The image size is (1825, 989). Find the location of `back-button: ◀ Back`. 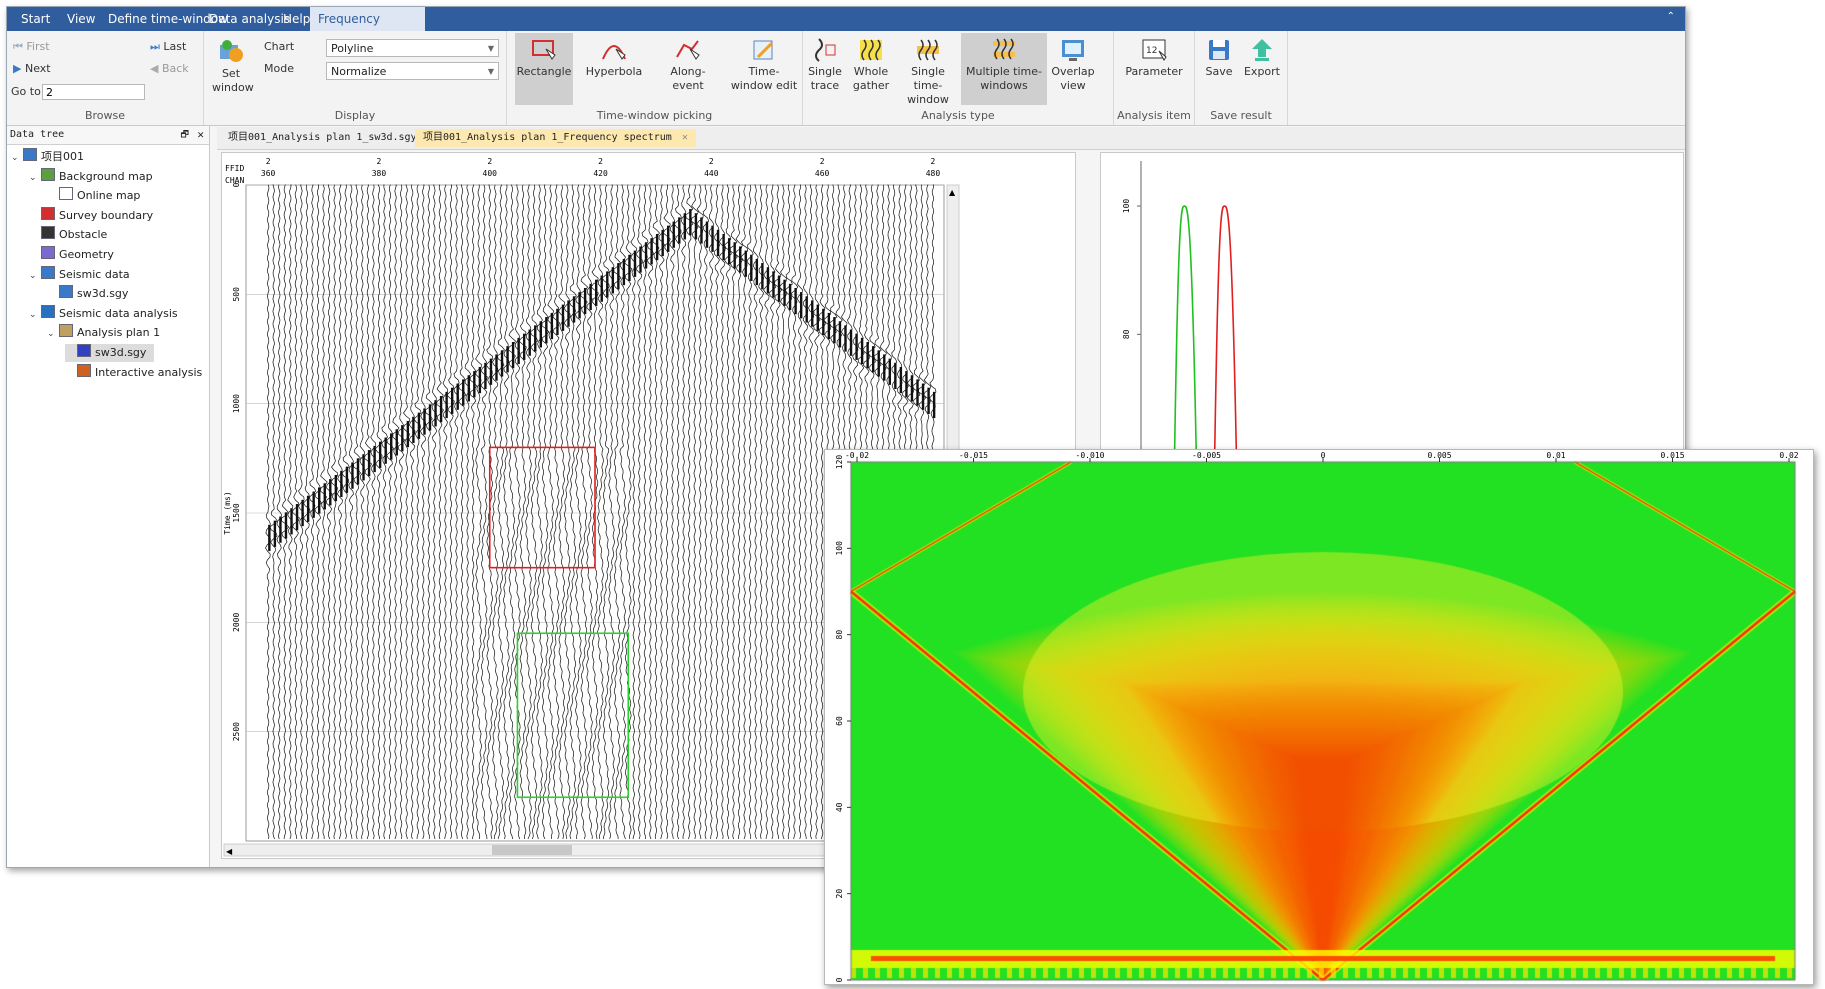

back-button: ◀ Back is located at coordinates (169, 69).